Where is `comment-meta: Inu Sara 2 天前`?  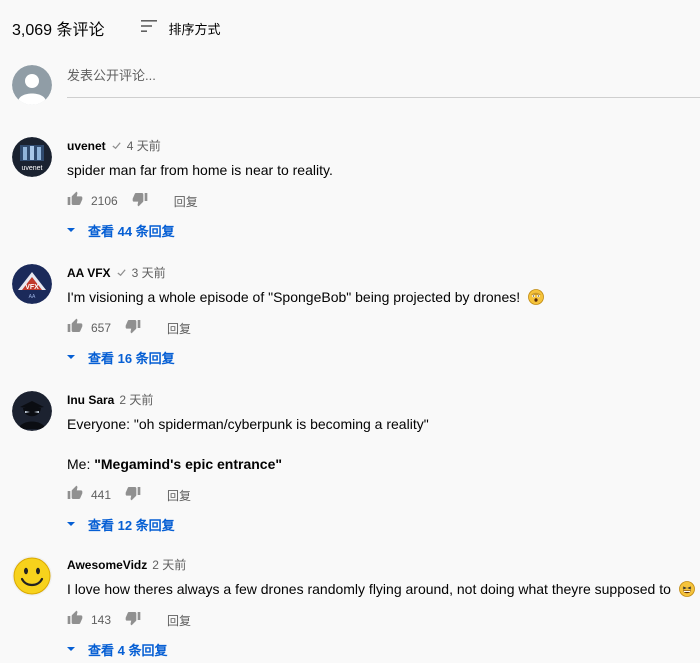 comment-meta: Inu Sara 2 天前 is located at coordinates (383, 399).